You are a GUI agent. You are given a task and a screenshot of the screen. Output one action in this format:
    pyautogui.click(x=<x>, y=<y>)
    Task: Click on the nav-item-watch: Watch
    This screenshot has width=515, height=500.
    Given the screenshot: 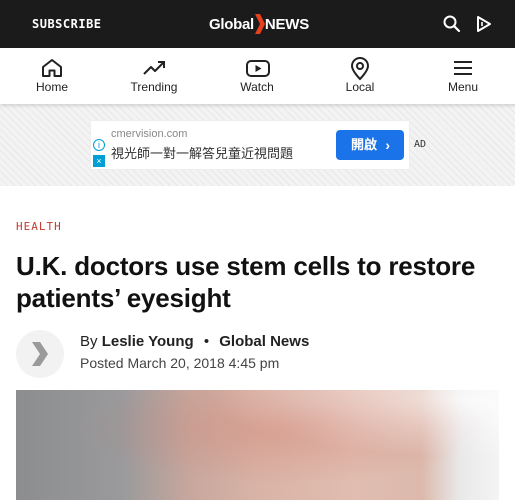 What is the action you would take?
    pyautogui.click(x=257, y=76)
    